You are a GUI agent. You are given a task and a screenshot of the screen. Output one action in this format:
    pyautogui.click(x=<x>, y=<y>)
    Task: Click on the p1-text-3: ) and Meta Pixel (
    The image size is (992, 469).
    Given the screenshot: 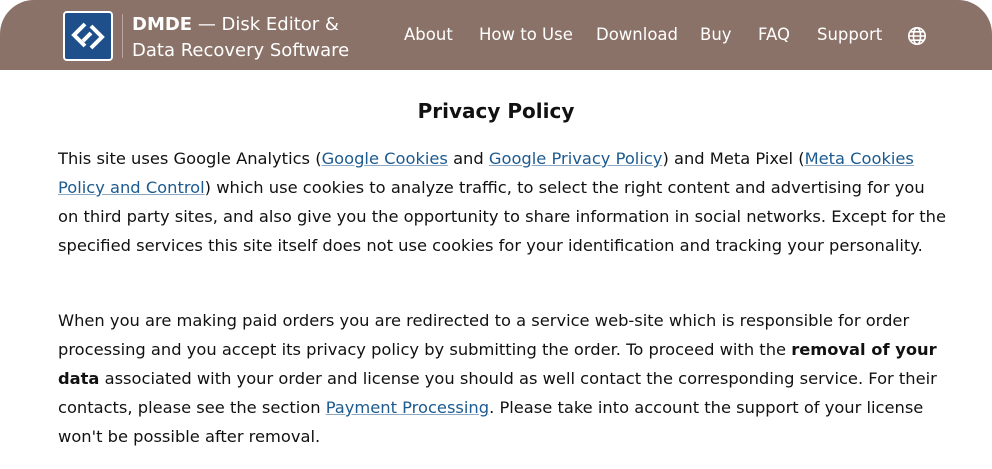 What is the action you would take?
    pyautogui.click(x=733, y=158)
    